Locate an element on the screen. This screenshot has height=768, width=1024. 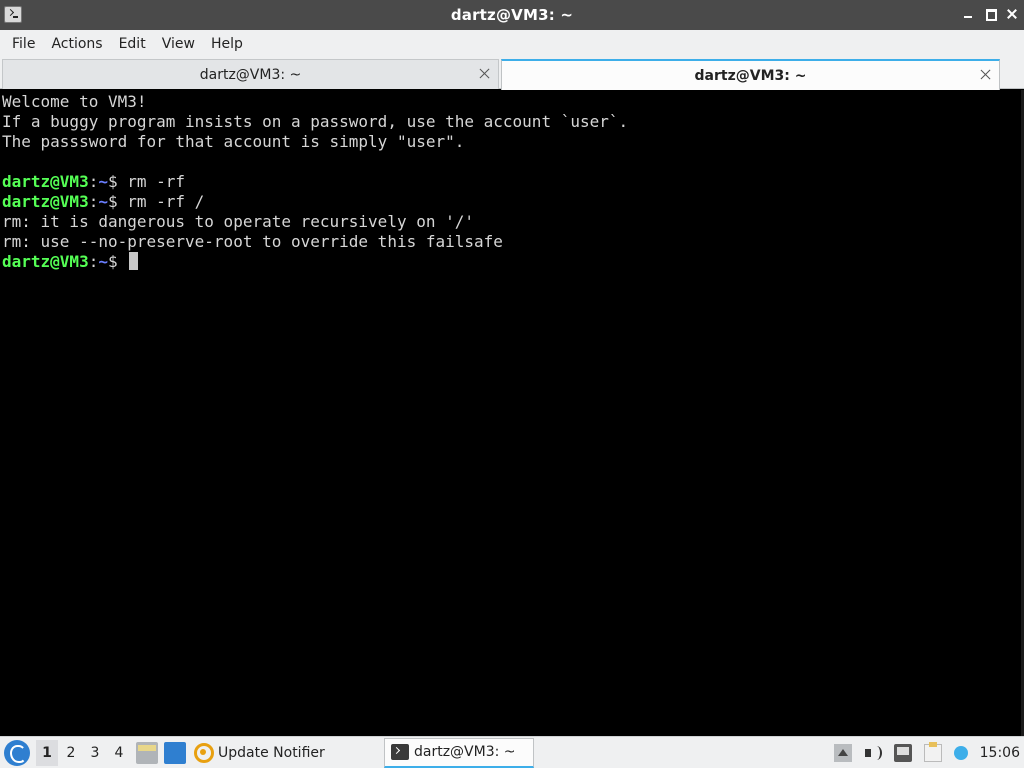
maximize-icon is located at coordinates (990, 14).